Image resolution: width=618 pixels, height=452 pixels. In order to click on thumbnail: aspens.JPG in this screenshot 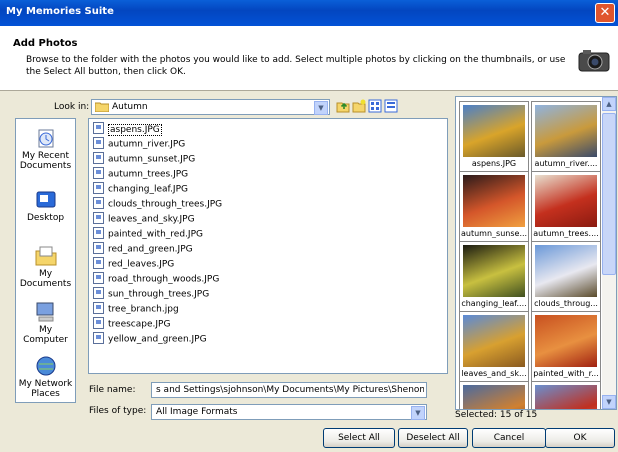, I will do `click(494, 138)`.